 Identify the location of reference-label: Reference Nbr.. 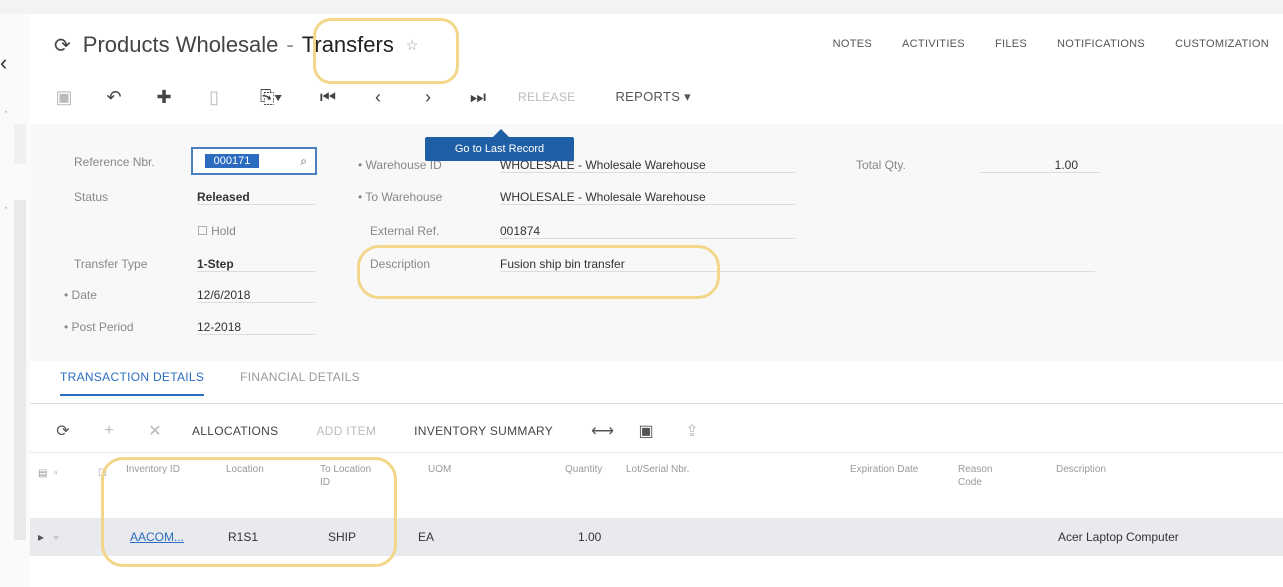
(114, 162).